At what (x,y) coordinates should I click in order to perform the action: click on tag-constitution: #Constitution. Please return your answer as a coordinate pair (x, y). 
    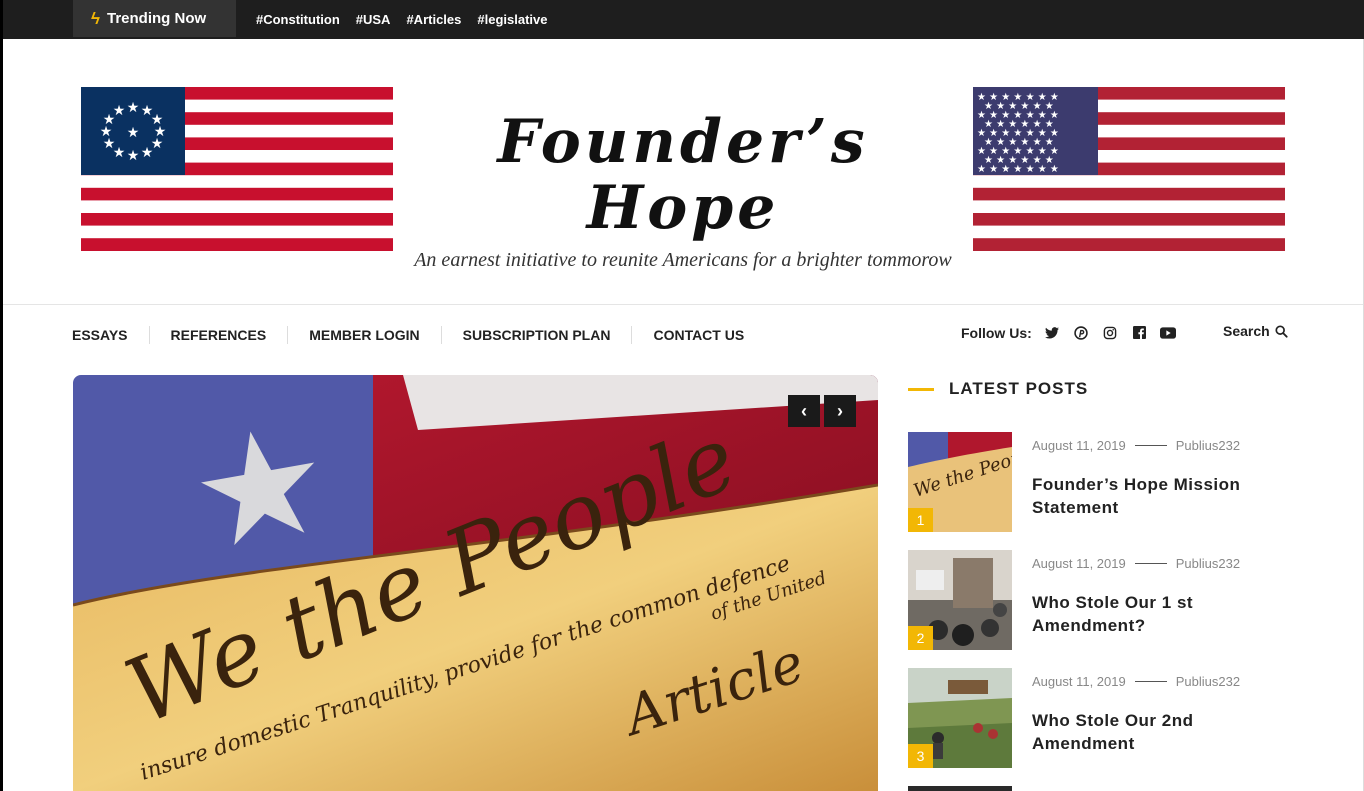
    Looking at the image, I should click on (298, 19).